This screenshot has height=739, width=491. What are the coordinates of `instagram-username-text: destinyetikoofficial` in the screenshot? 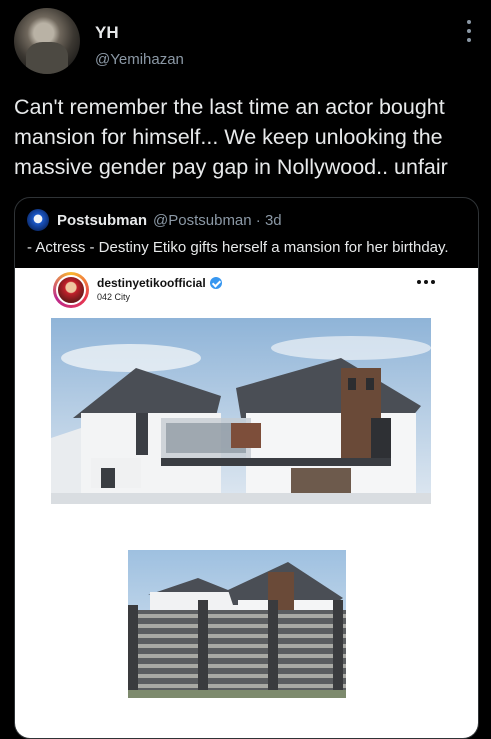 It's located at (151, 283).